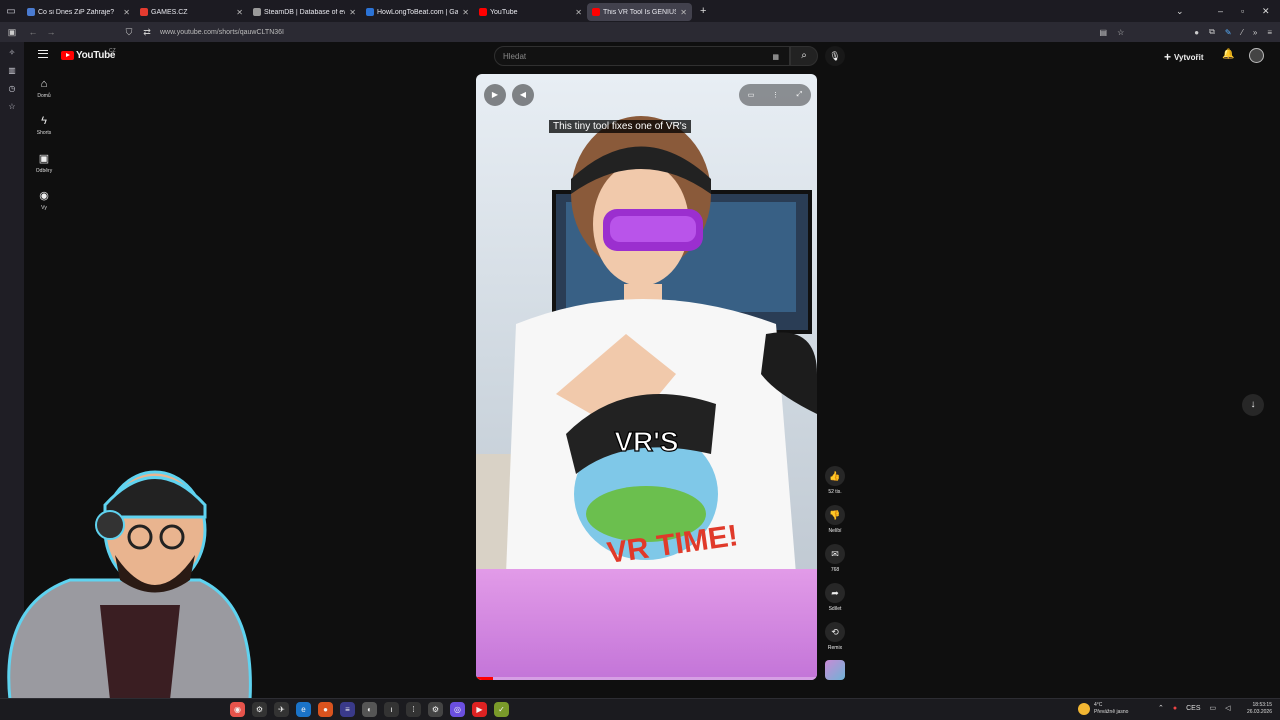 The image size is (1280, 720). I want to click on guide-menu-icon, so click(43, 54).